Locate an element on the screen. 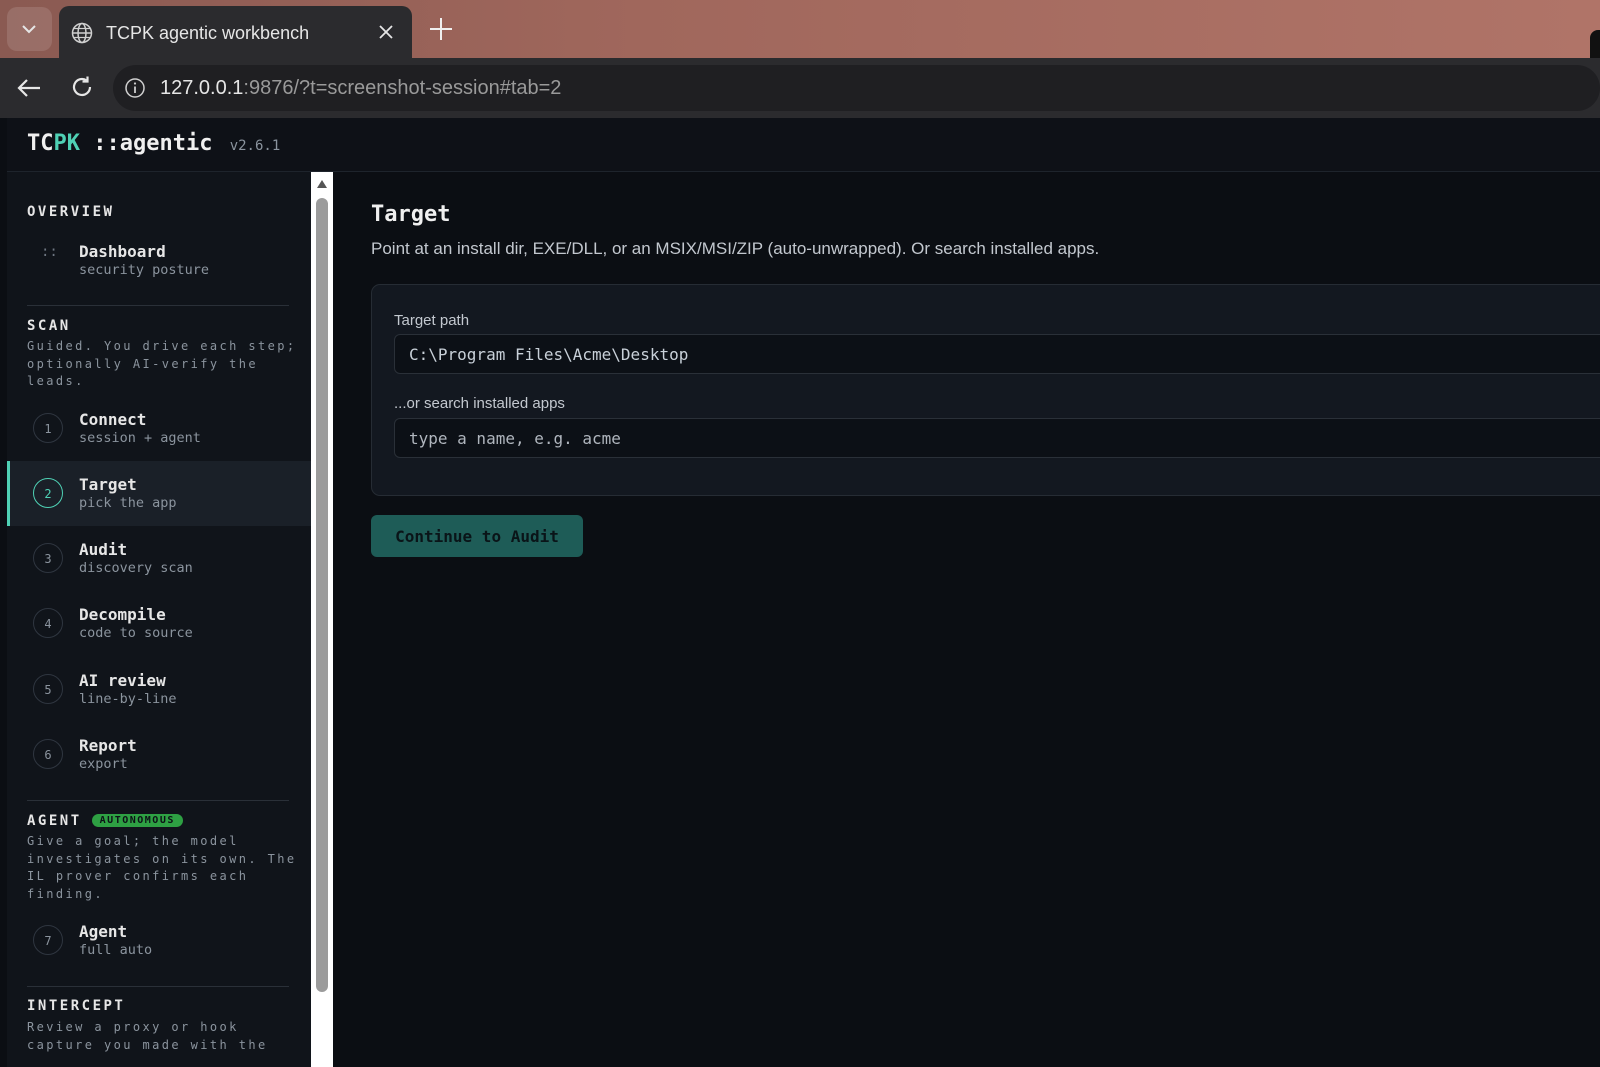  browser-tab: TCPK agentic workbench is located at coordinates (235, 32).